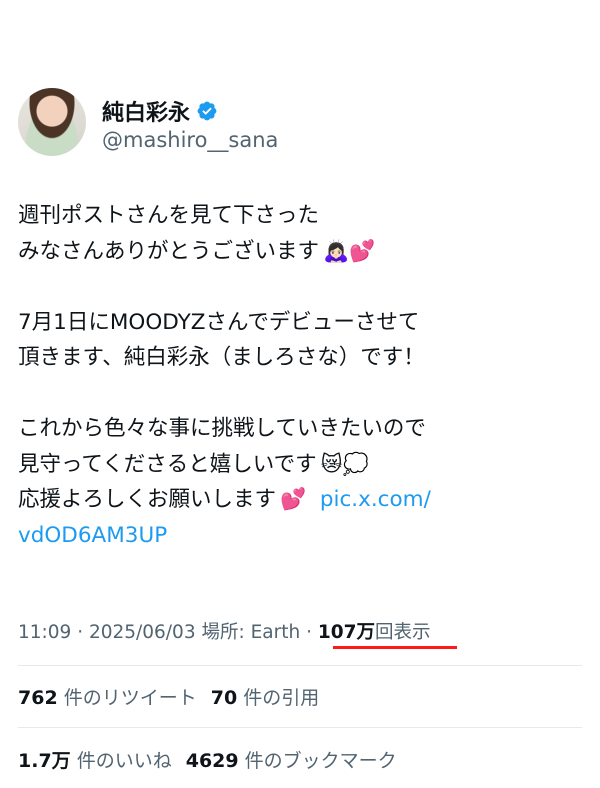 Image resolution: width=600 pixels, height=788 pixels. I want to click on media-link-continued: vdOD6AM3UP, so click(92, 535).